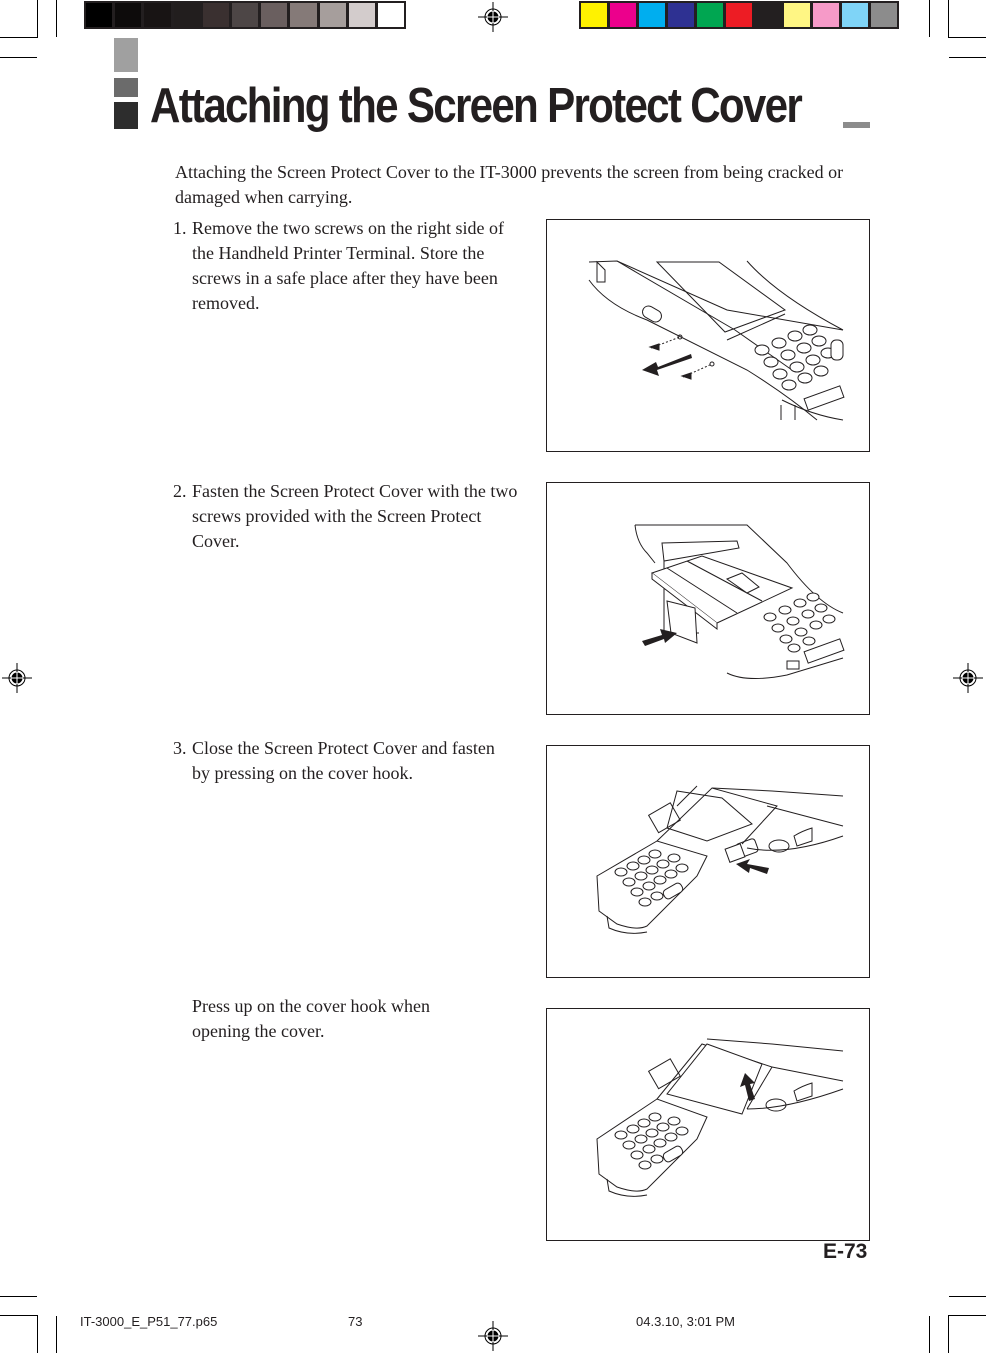 This screenshot has width=986, height=1353. I want to click on step-number: 3., so click(180, 748).